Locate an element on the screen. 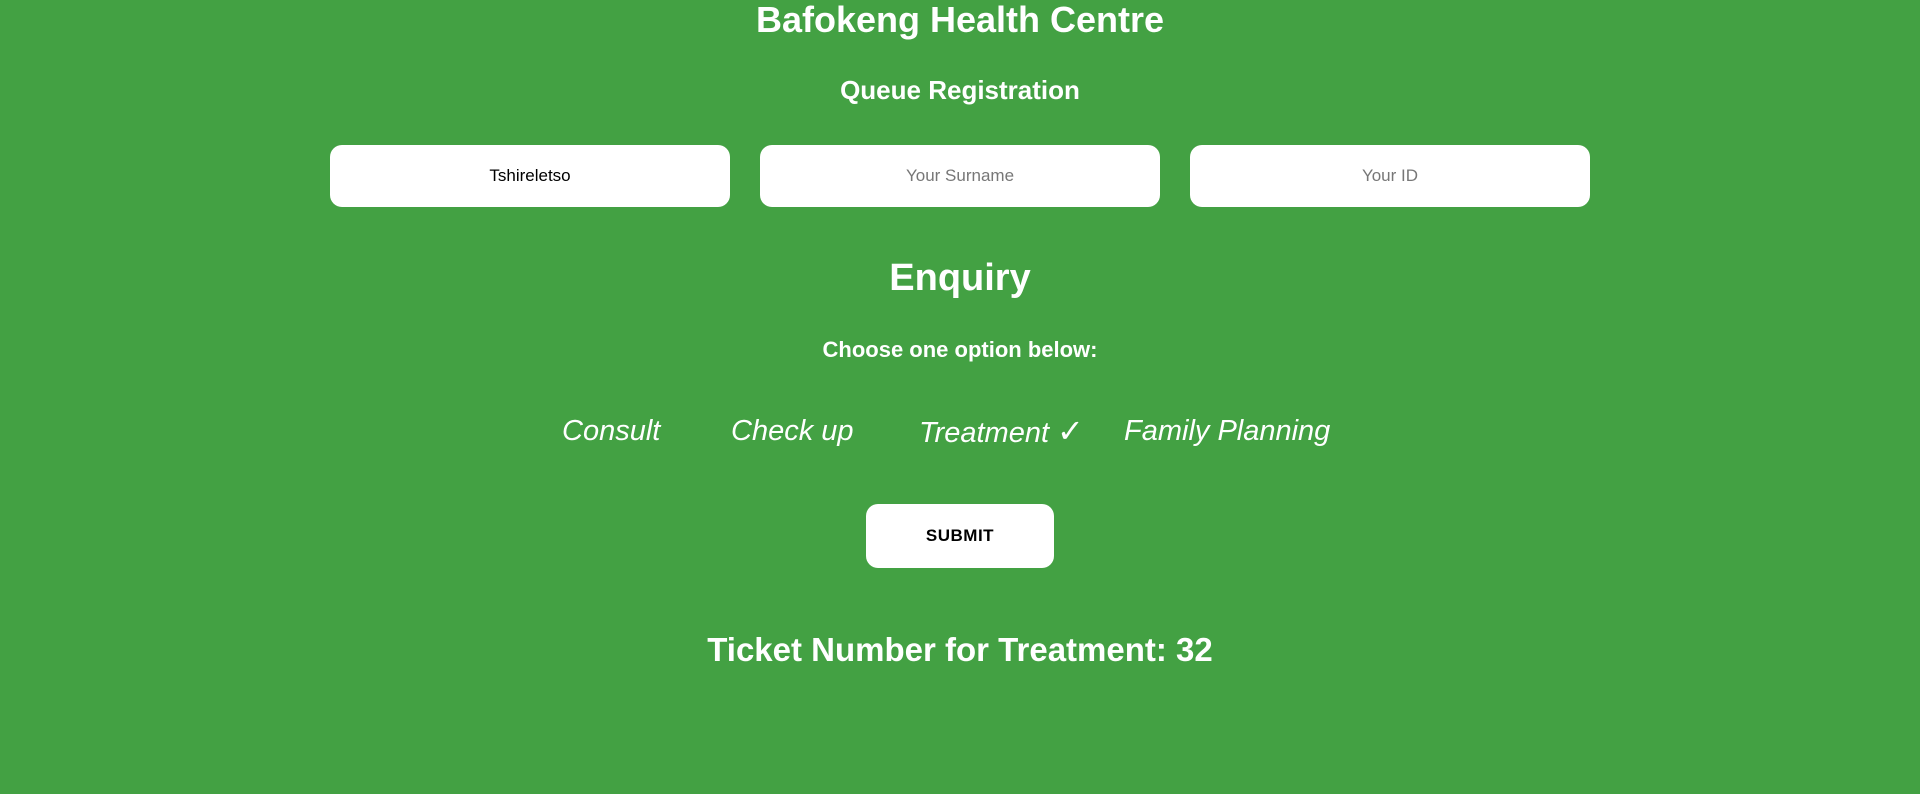  name-input is located at coordinates (530, 176).